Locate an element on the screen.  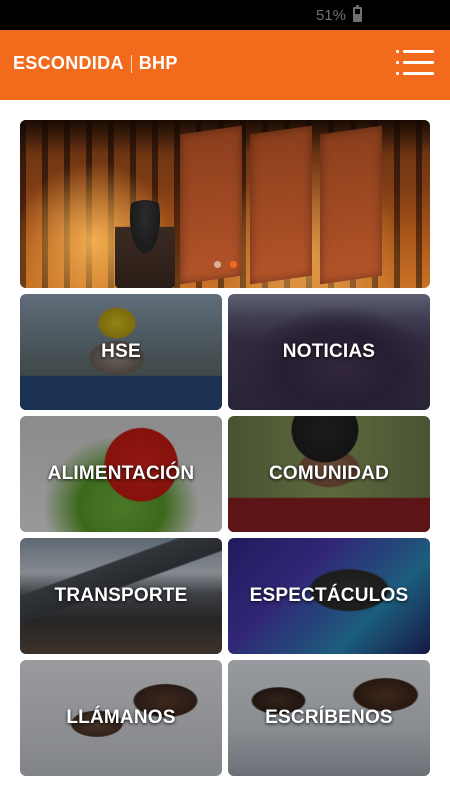
tile-label: LLÁMANOS is located at coordinates (121, 717).